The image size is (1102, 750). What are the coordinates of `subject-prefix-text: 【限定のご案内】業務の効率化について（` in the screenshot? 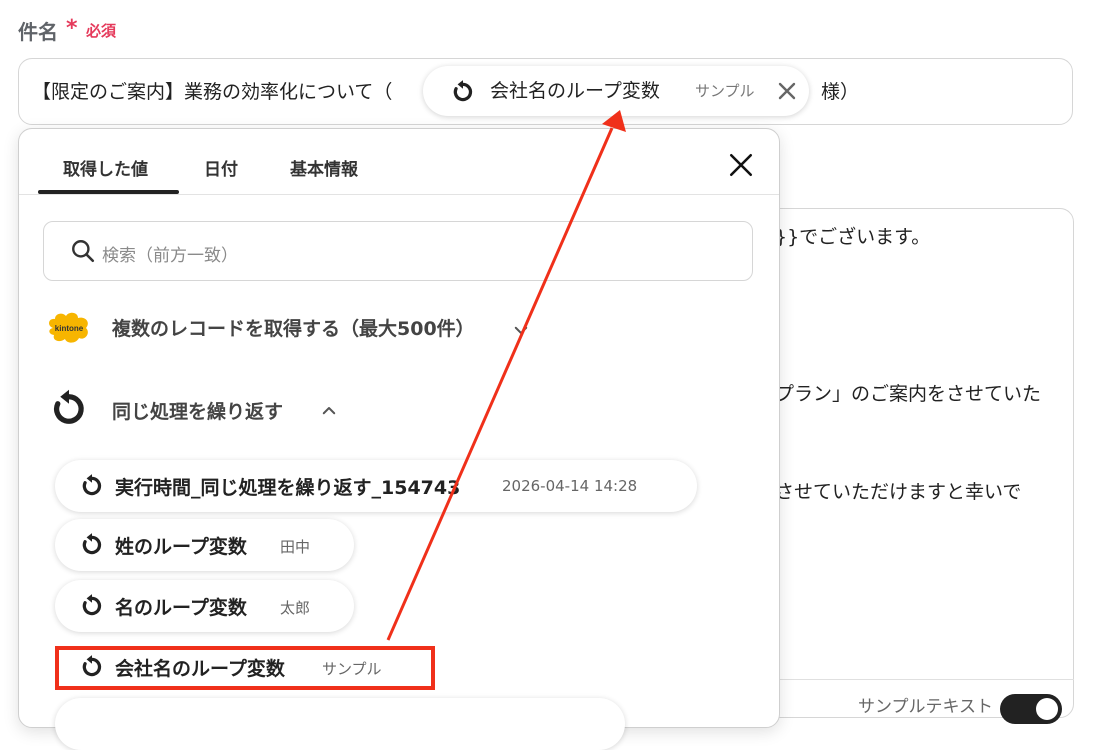 It's located at (212, 92).